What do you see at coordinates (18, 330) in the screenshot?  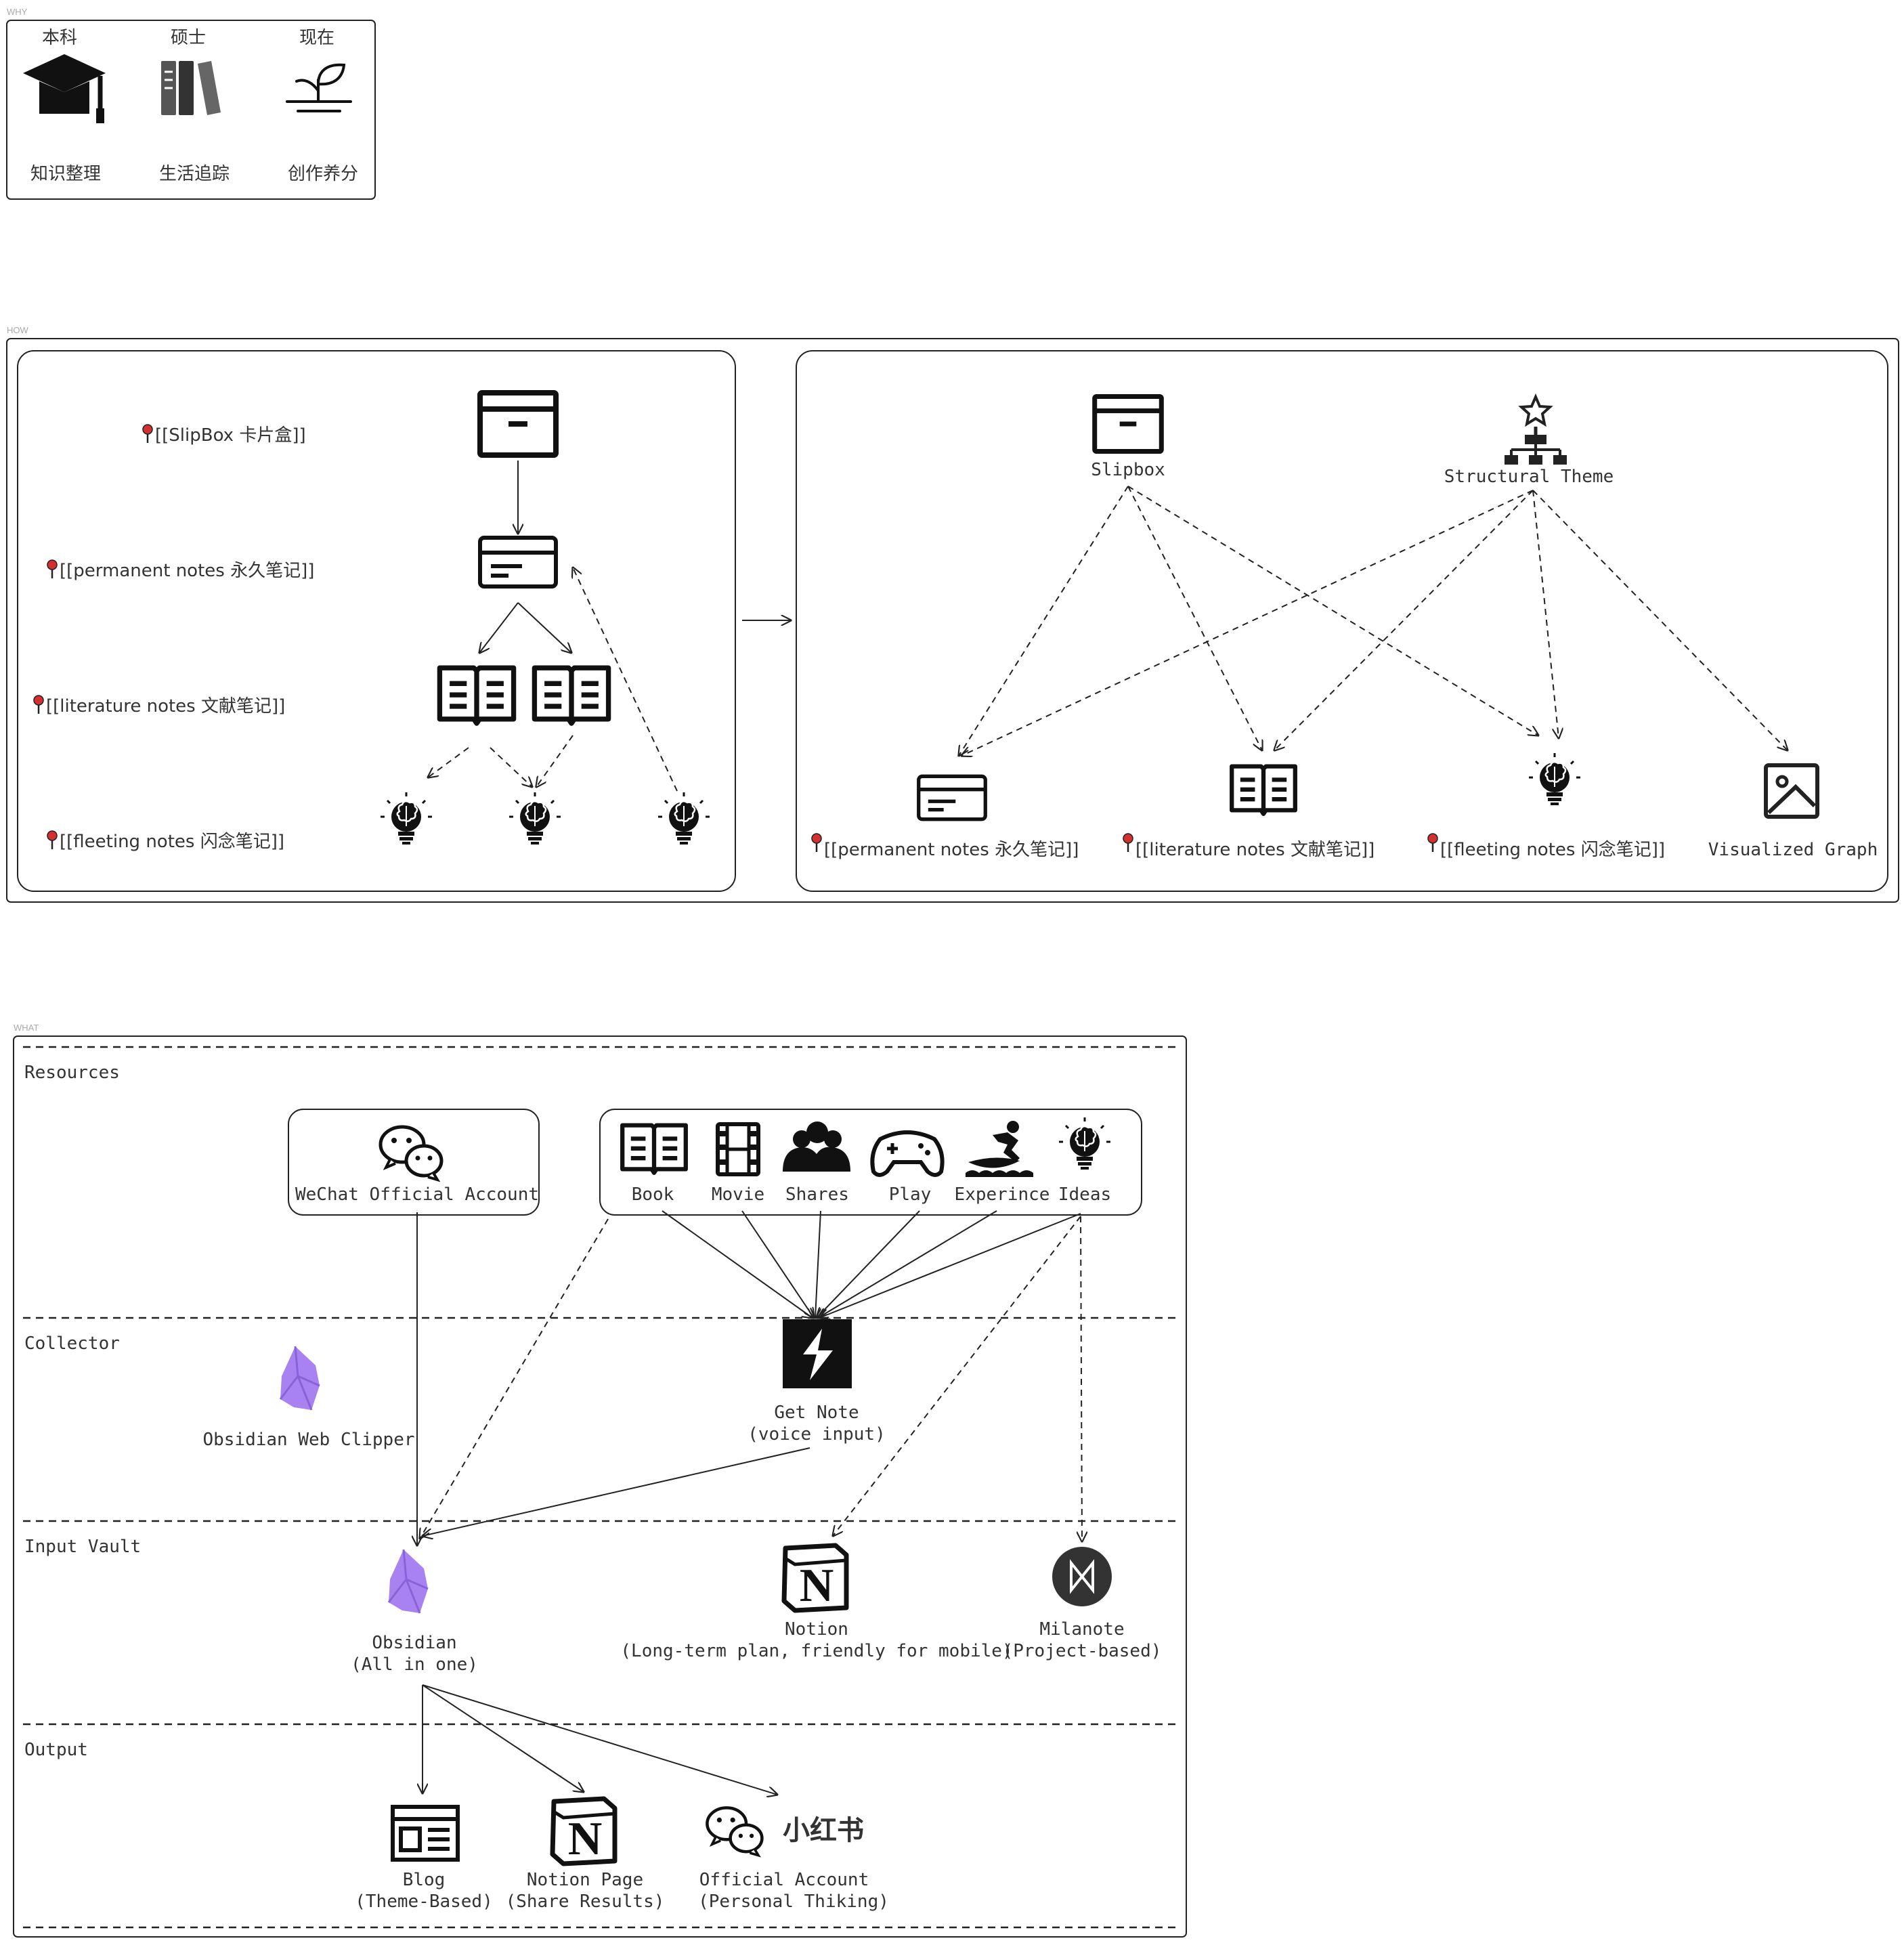 I see `section-label-how: HOW` at bounding box center [18, 330].